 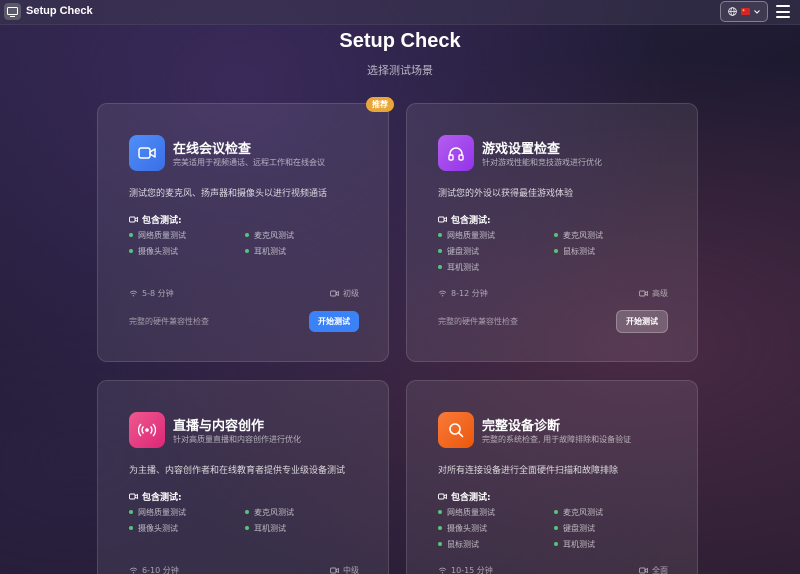 I want to click on card-meta: 8-12 分钟 高级, so click(x=553, y=293).